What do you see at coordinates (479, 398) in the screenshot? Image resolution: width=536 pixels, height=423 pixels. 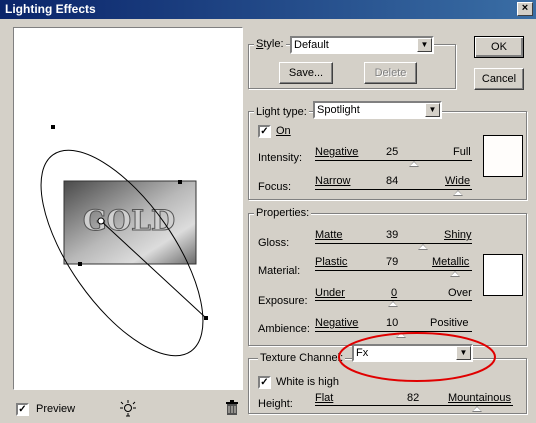 I see `height-max: Mountainous` at bounding box center [479, 398].